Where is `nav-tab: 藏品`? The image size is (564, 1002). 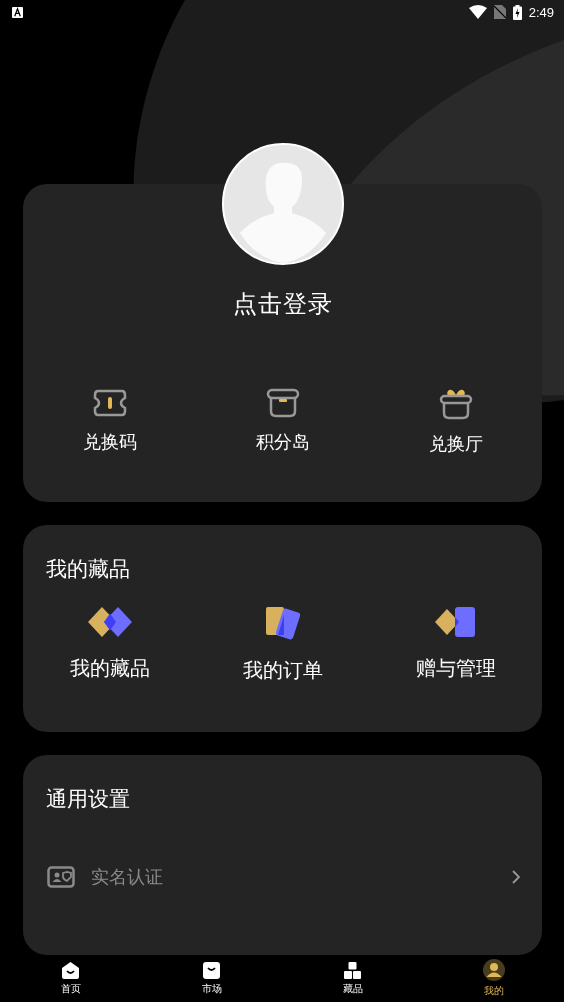 nav-tab: 藏品 is located at coordinates (352, 978).